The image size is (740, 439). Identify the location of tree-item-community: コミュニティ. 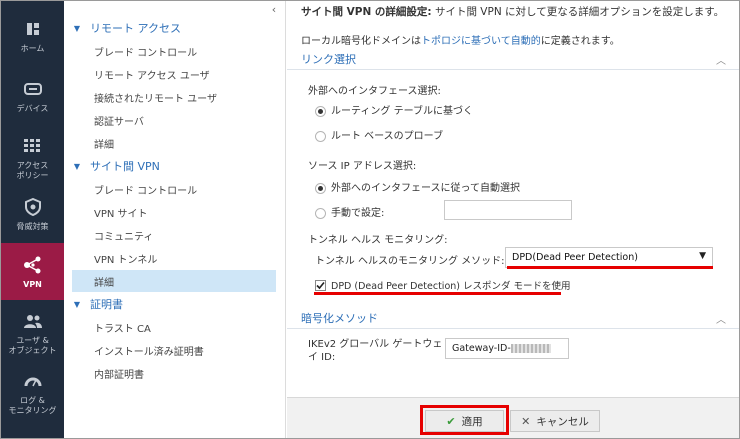
(174, 235).